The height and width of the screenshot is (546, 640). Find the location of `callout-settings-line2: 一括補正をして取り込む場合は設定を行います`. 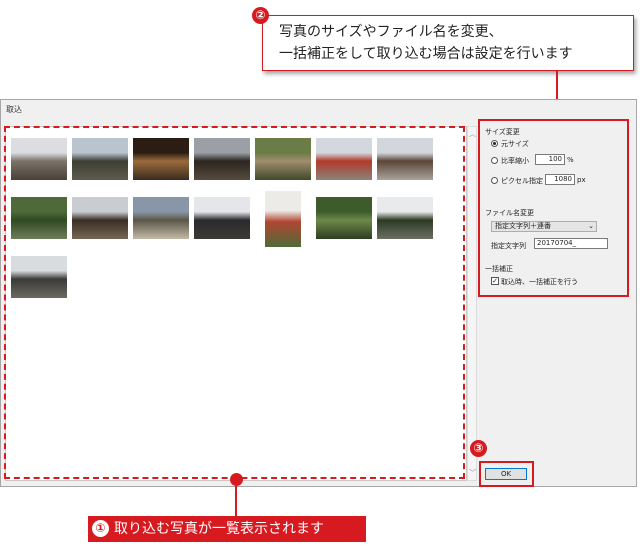

callout-settings-line2: 一括補正をして取り込む場合は設定を行います is located at coordinates (426, 54).